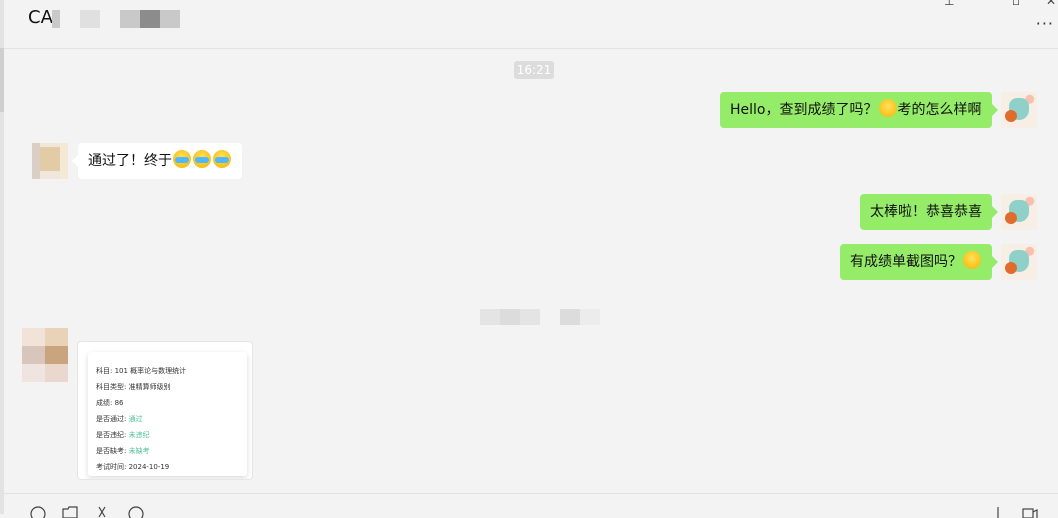 This screenshot has height=518, width=1058. Describe the element at coordinates (887, 108) in the screenshot. I see `confused-emoji-icon` at that location.